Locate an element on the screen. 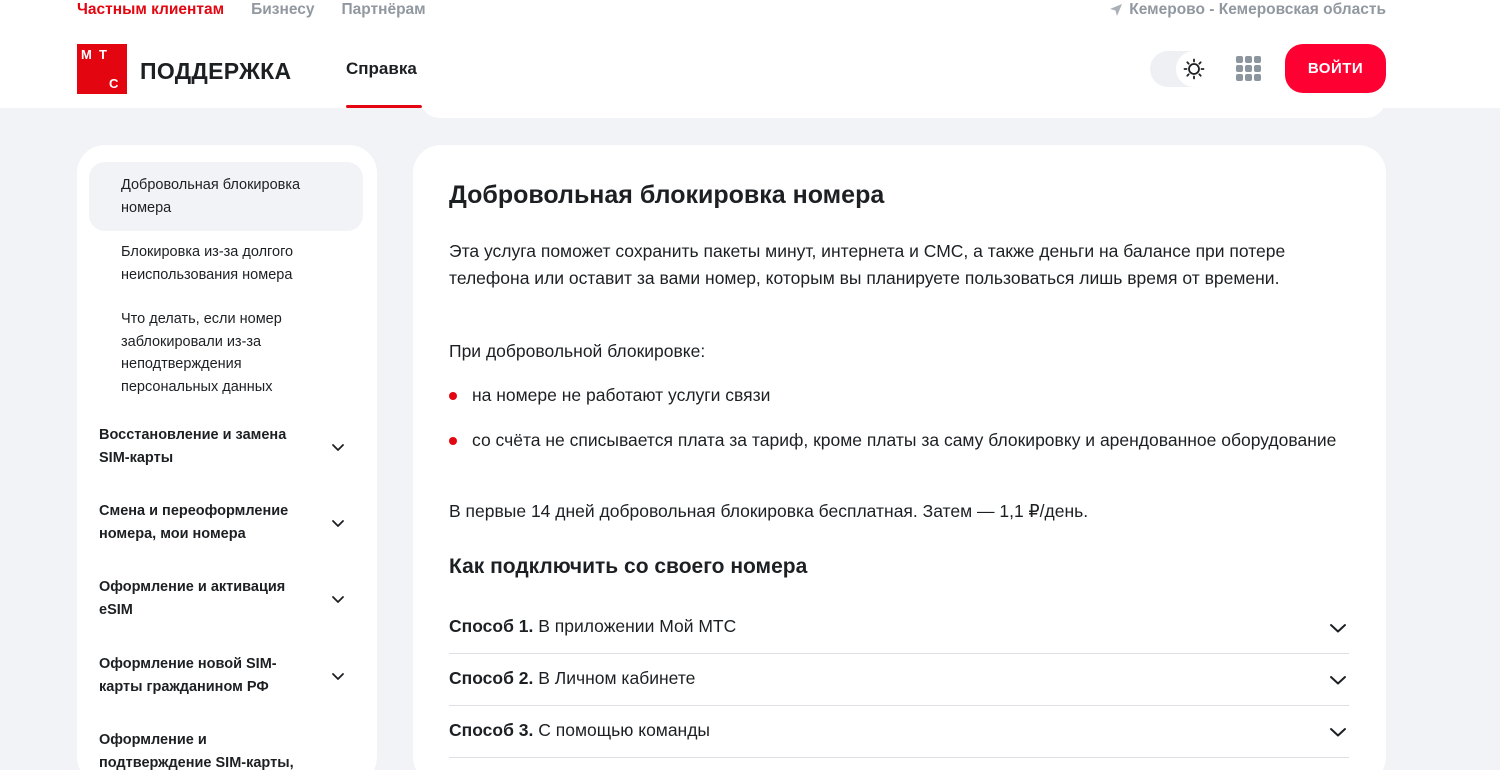 The height and width of the screenshot is (770, 1500). search-panel-edge is located at coordinates (903, 107).